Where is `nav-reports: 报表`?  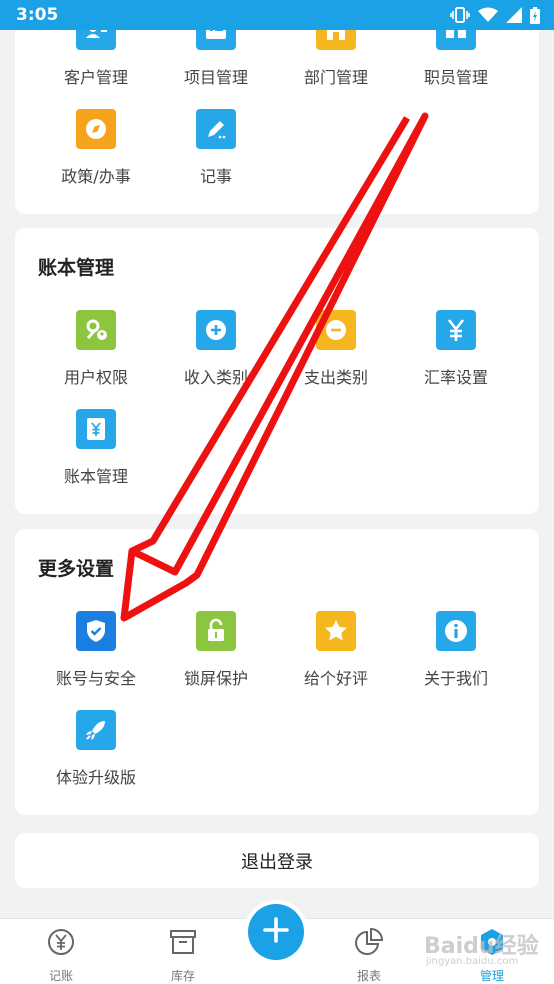
nav-reports: 报表 is located at coordinates (369, 955).